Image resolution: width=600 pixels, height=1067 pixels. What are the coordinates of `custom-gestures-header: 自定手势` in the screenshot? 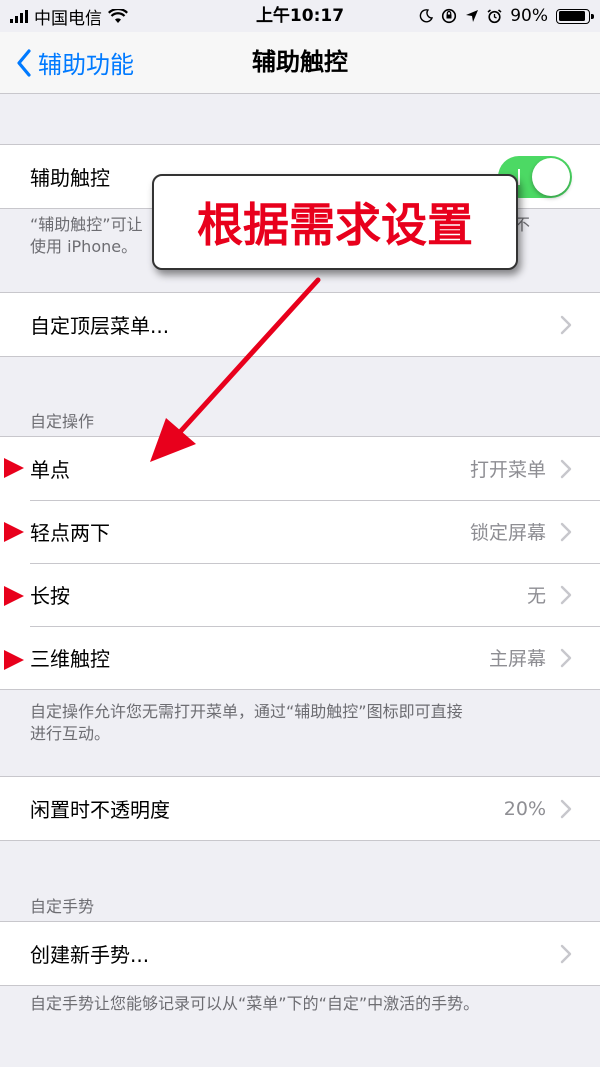 It's located at (62, 906).